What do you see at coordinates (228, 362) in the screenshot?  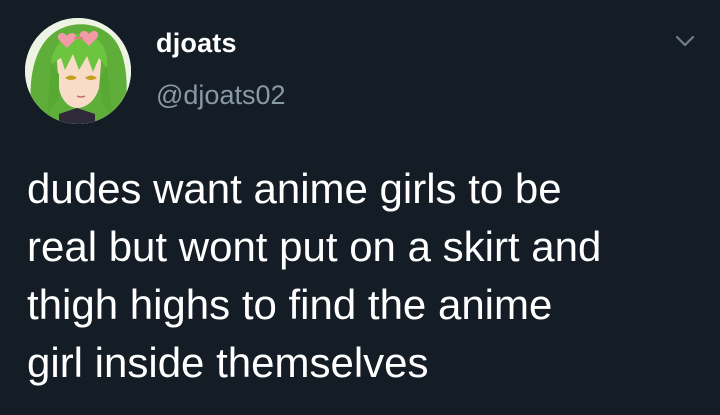 I see `tweet-text-line: girl inside themselves` at bounding box center [228, 362].